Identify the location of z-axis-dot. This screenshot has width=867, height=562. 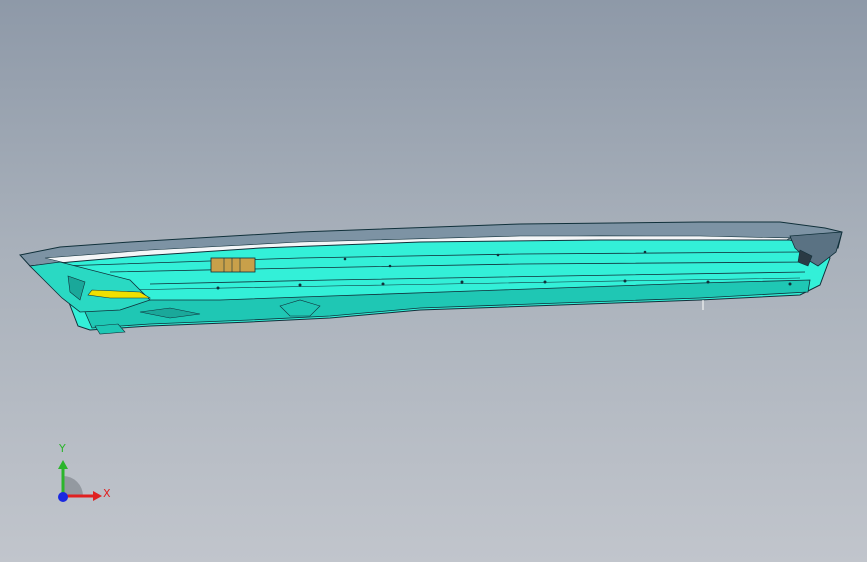
(63, 497).